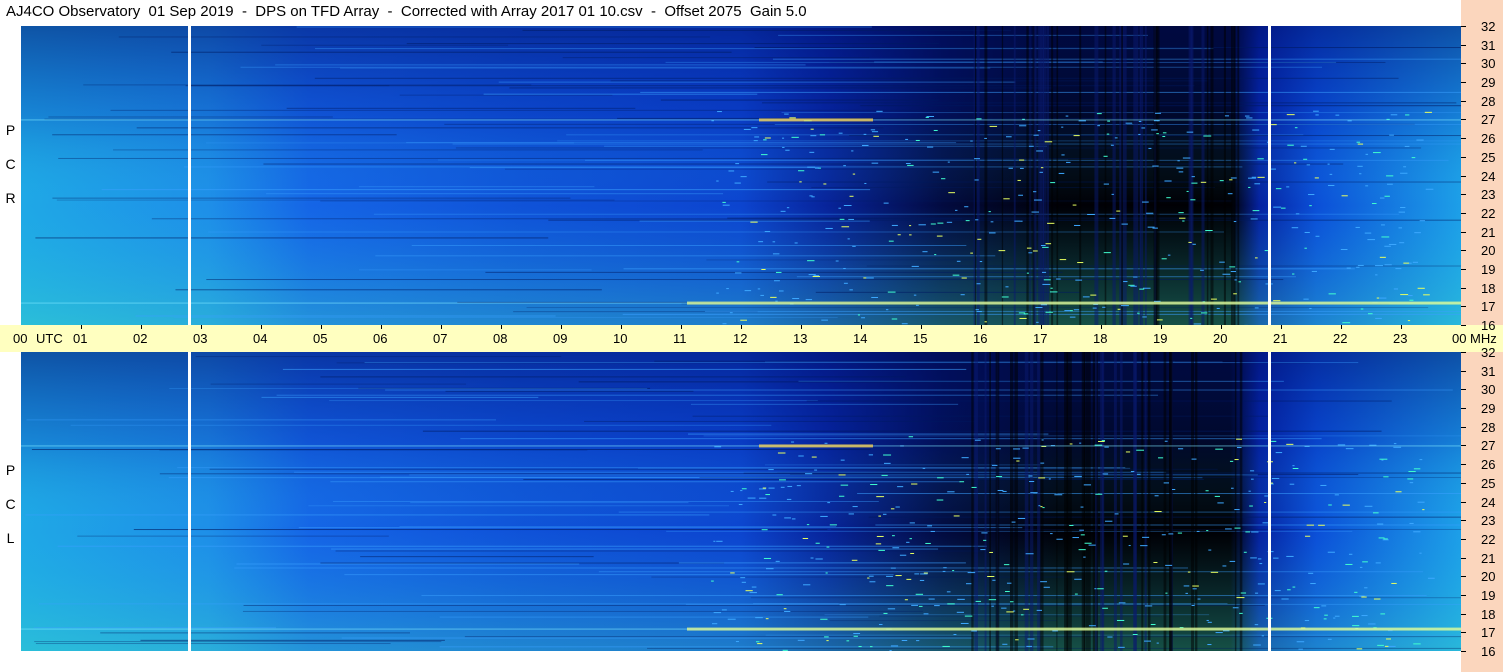 The height and width of the screenshot is (672, 1503). I want to click on lcp-freq-tick-label: 19, so click(1488, 595).